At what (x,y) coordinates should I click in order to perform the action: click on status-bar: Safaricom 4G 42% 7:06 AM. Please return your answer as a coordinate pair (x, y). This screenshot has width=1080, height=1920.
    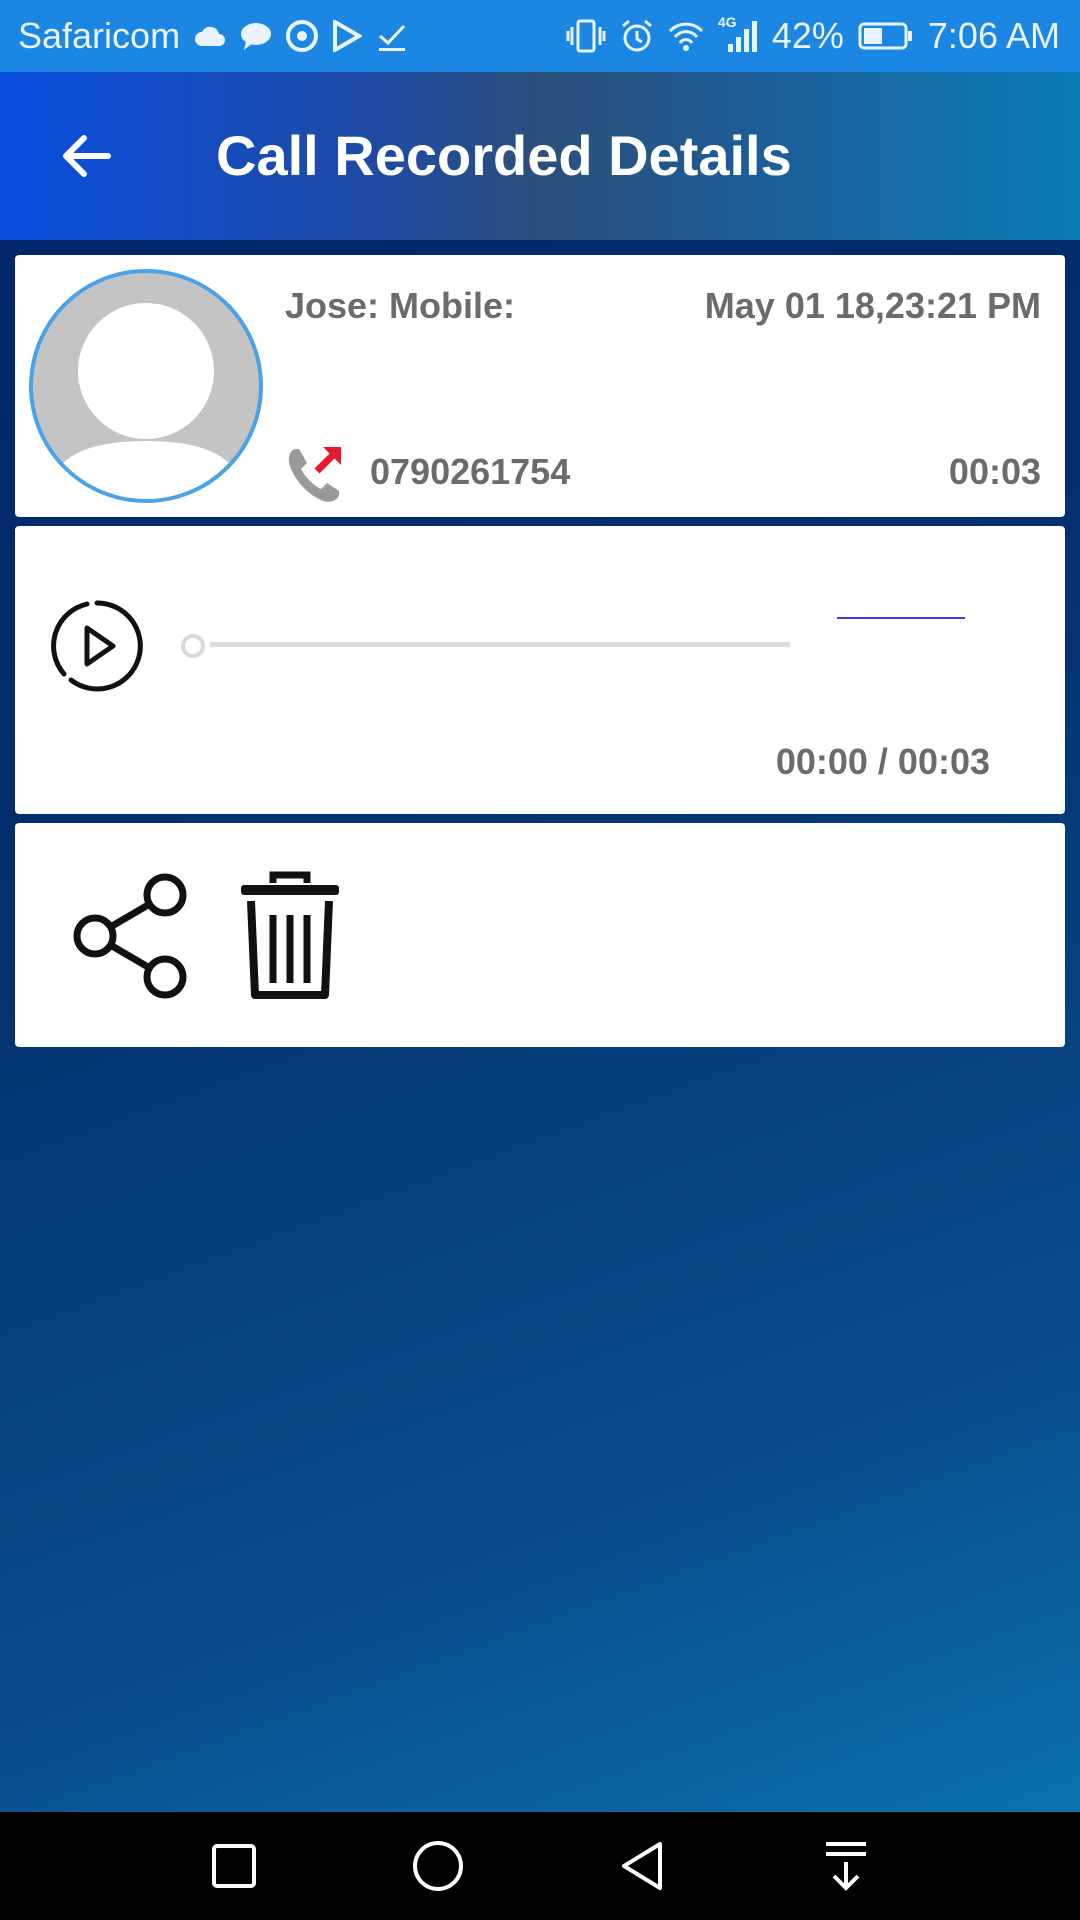
    Looking at the image, I should click on (540, 36).